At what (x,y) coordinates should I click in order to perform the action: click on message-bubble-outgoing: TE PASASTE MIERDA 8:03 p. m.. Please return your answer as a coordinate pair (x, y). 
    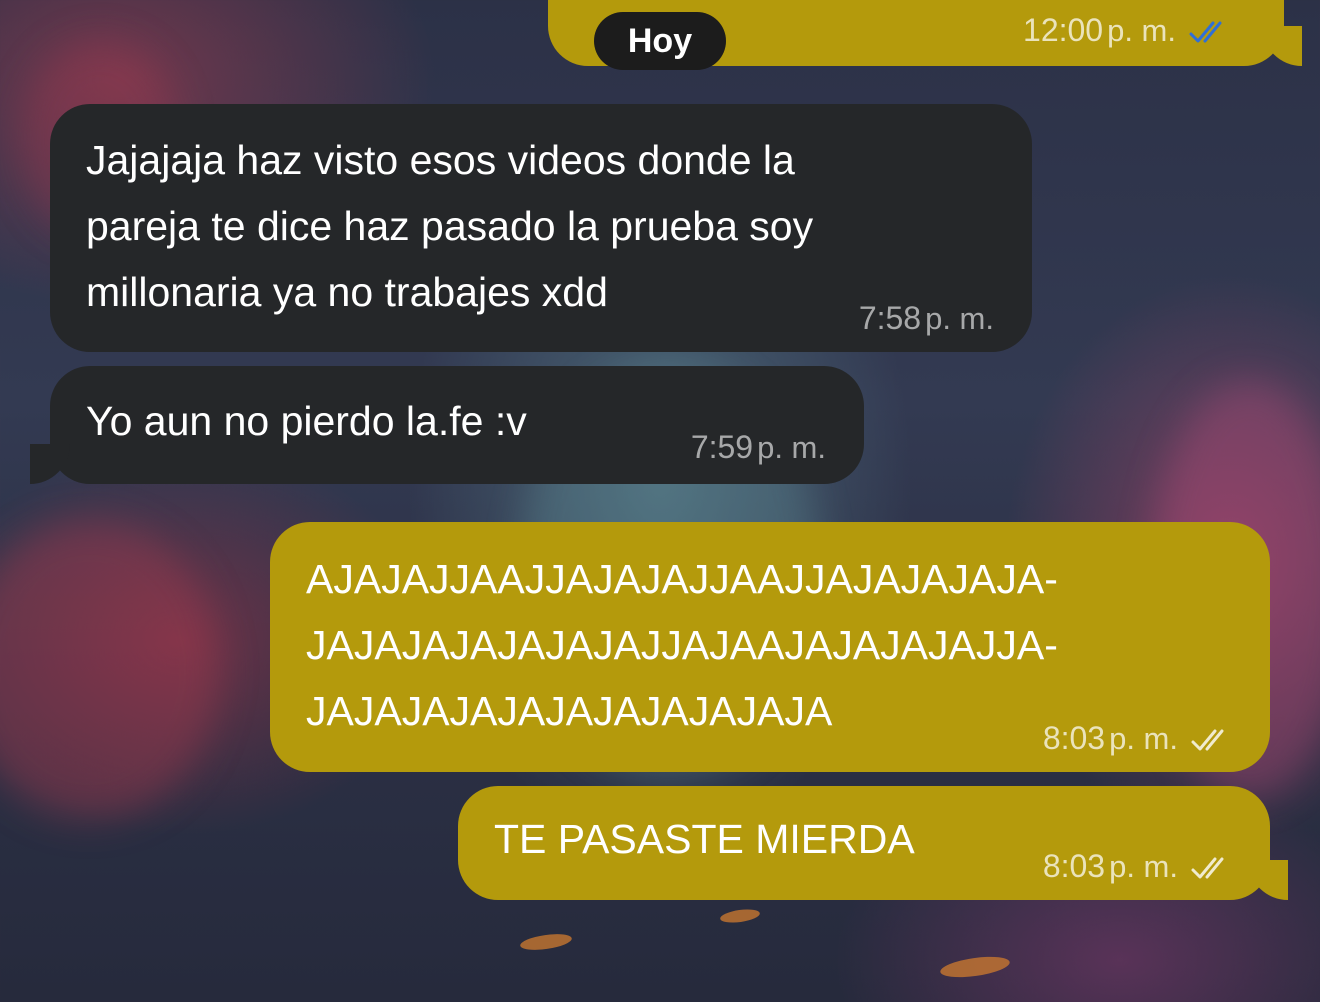
    Looking at the image, I should click on (864, 843).